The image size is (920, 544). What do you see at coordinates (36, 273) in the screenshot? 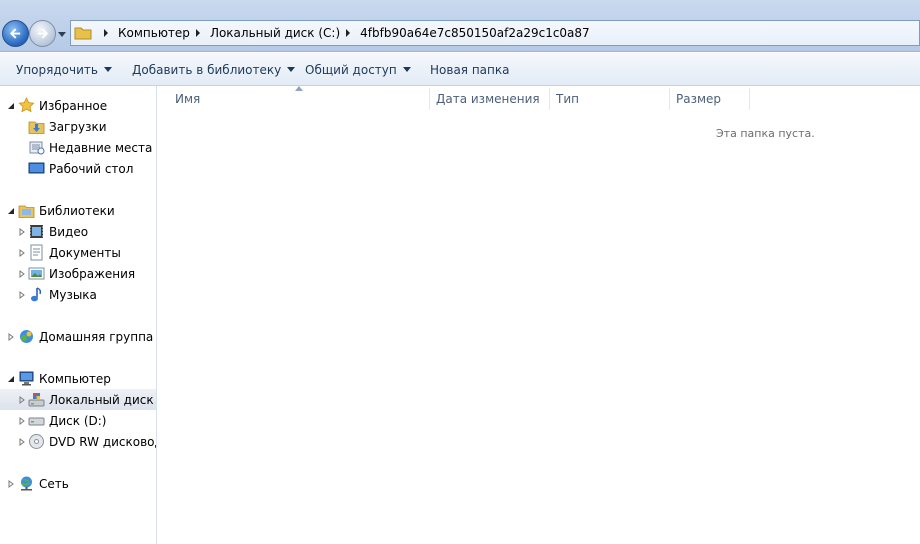
I see `pictures-library-icon` at bounding box center [36, 273].